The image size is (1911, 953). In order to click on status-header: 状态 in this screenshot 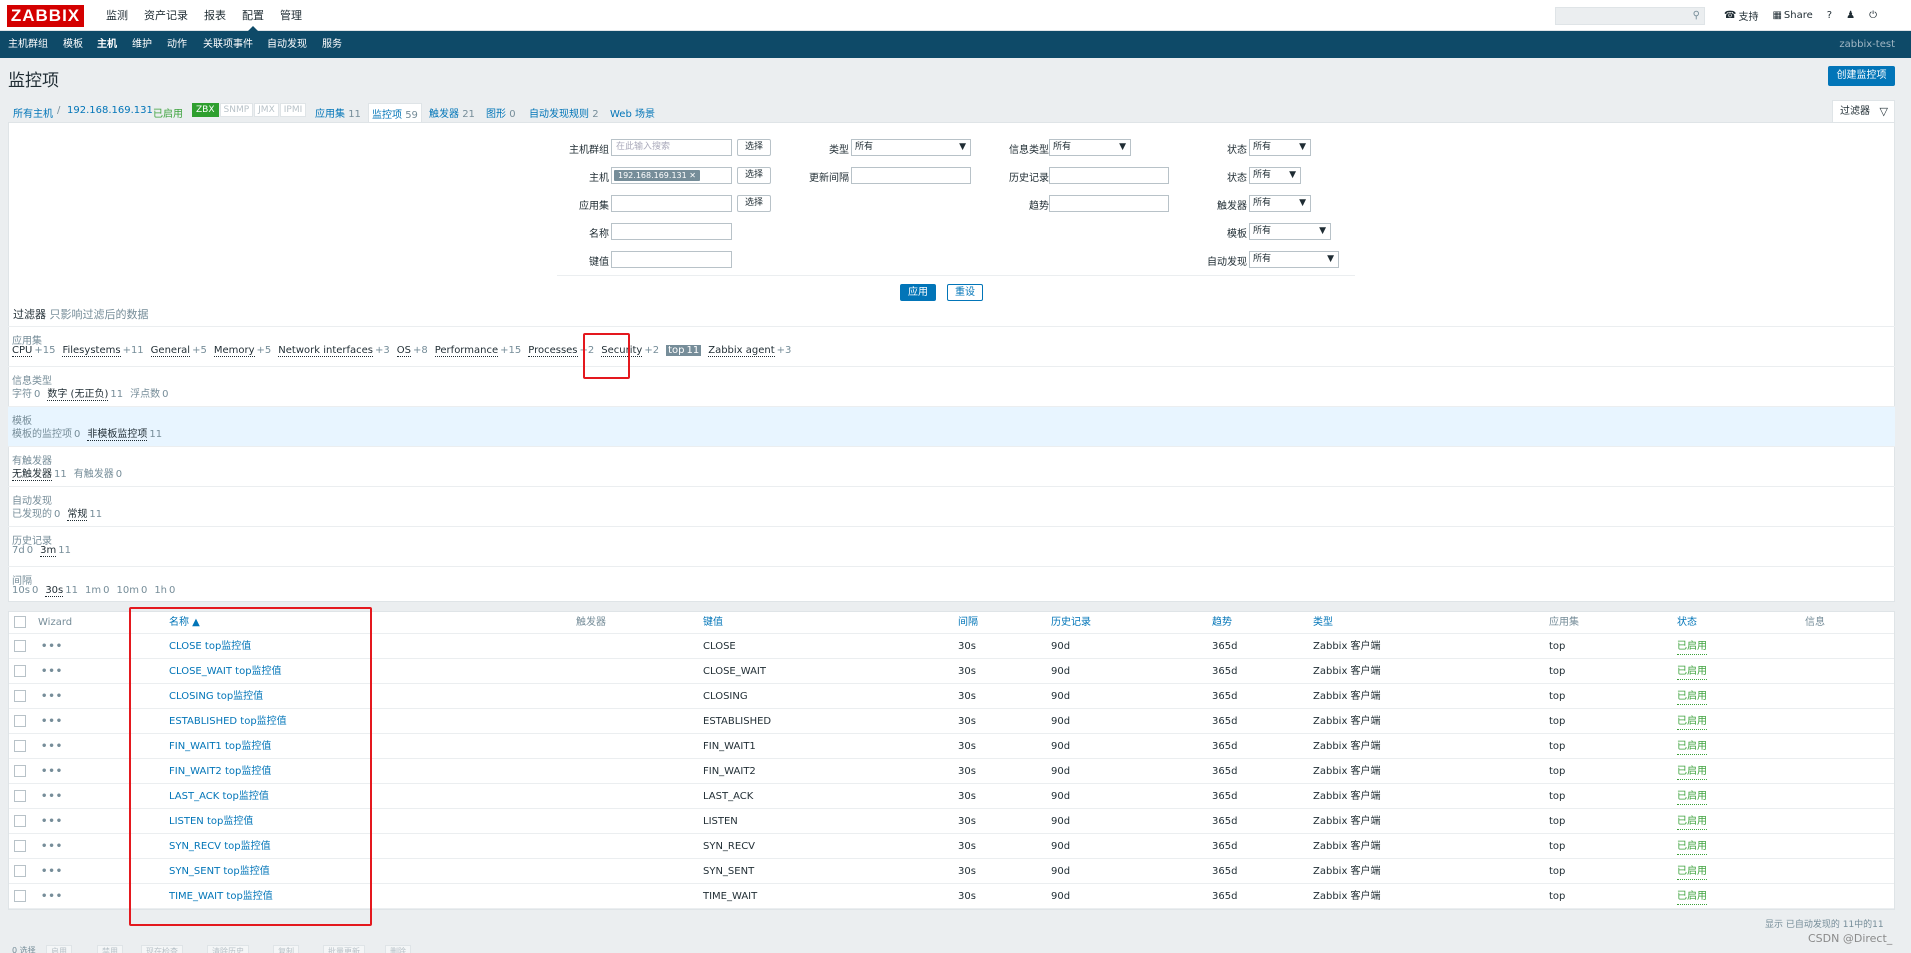, I will do `click(1687, 622)`.